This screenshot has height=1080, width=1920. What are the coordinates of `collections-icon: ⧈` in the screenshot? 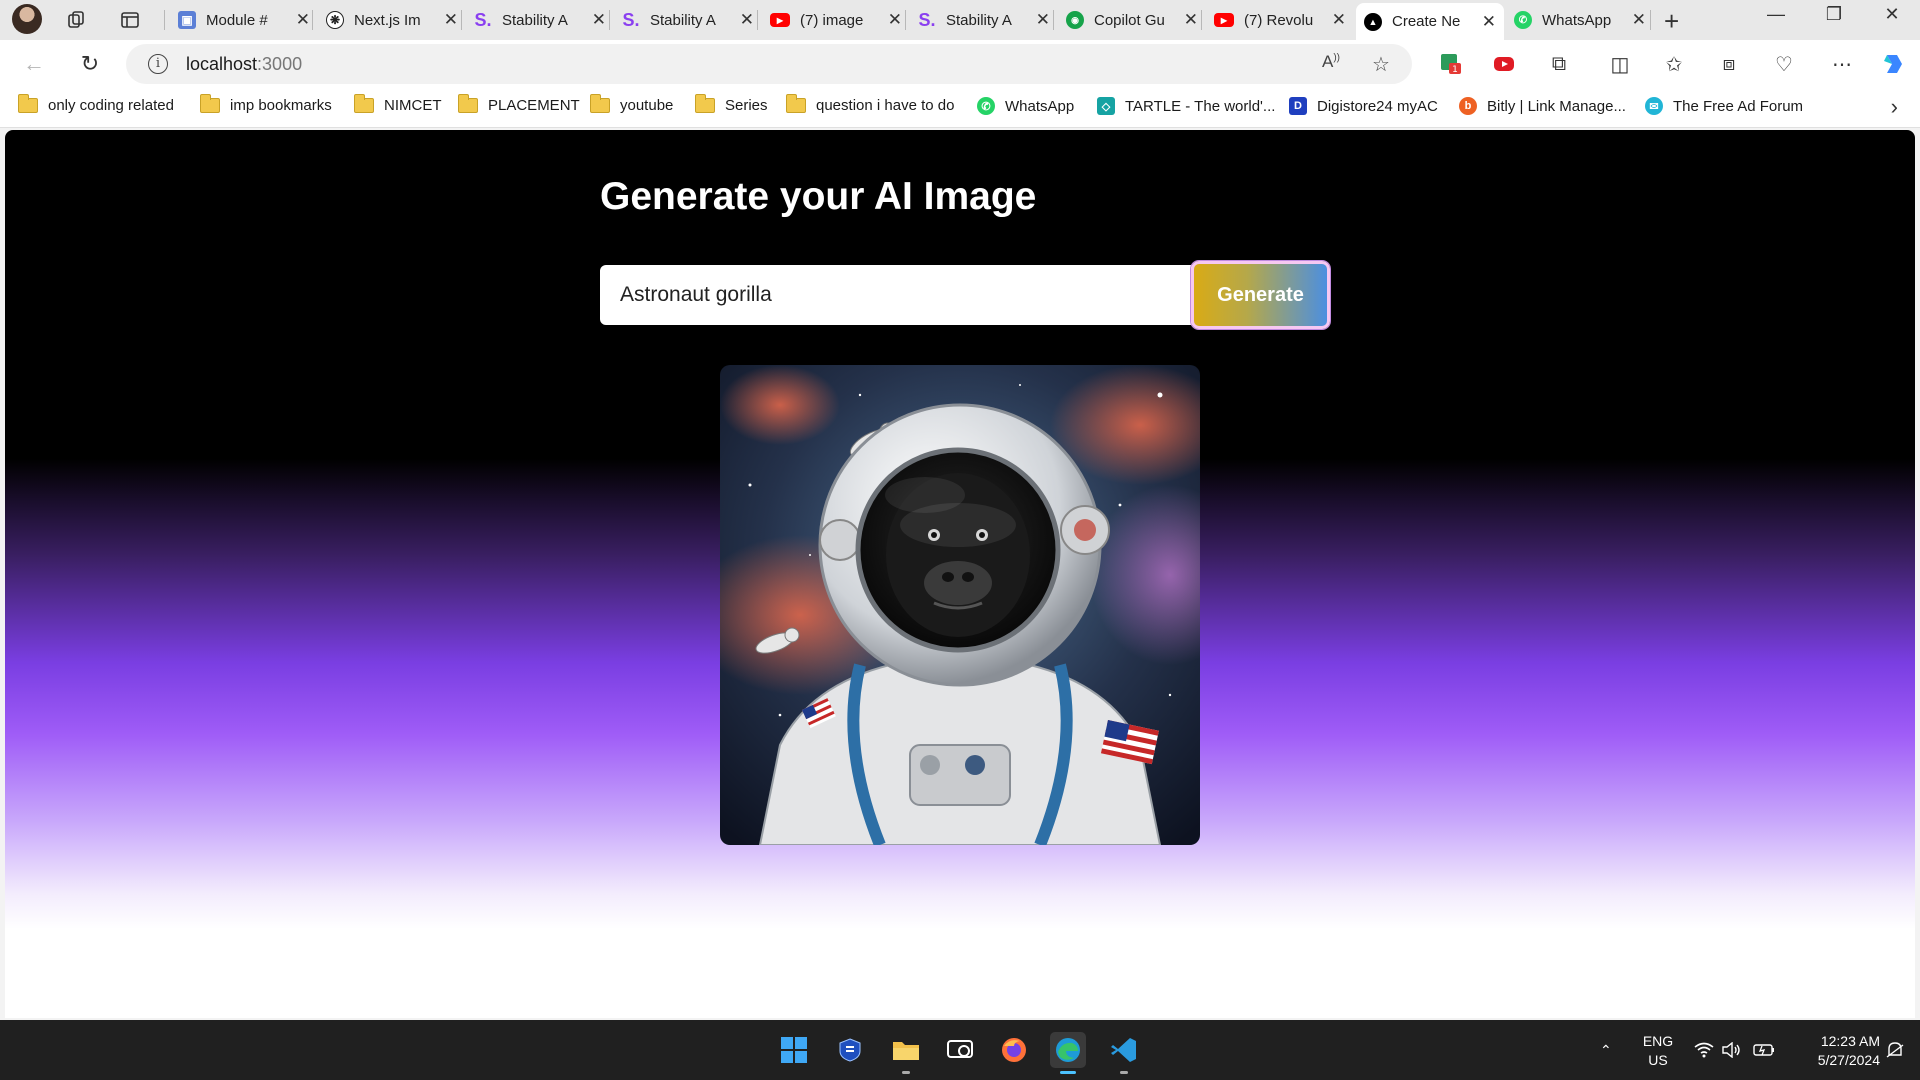 It's located at (1729, 64).